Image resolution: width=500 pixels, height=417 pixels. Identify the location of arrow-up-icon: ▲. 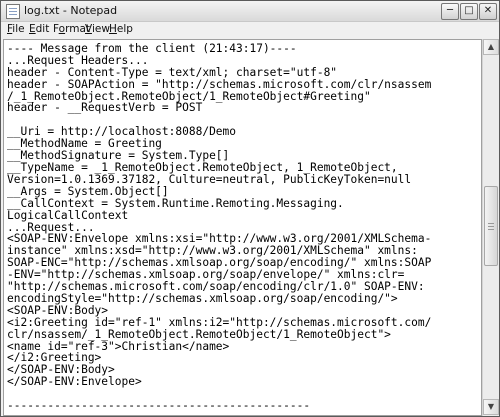
(491, 46).